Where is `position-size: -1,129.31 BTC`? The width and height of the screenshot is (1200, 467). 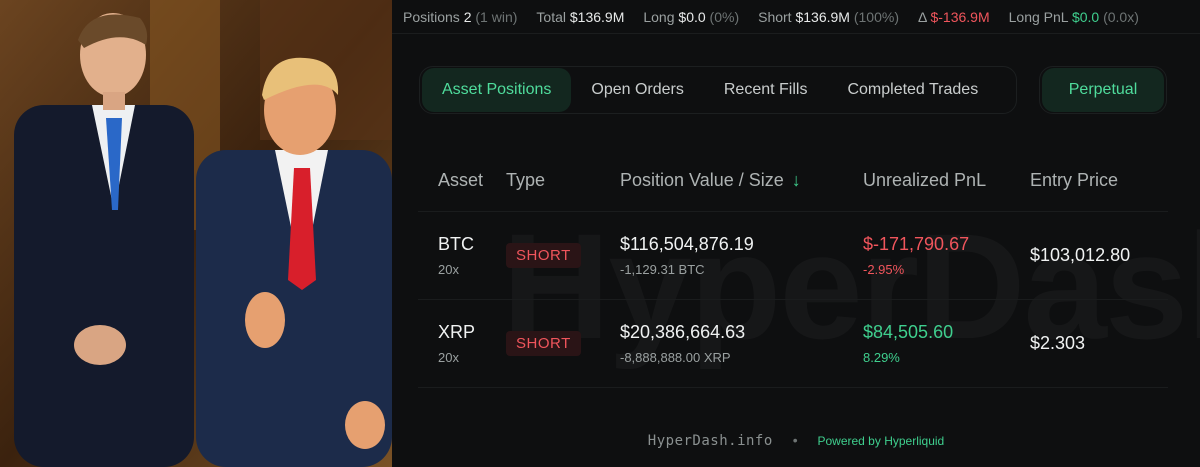 position-size: -1,129.31 BTC is located at coordinates (662, 269).